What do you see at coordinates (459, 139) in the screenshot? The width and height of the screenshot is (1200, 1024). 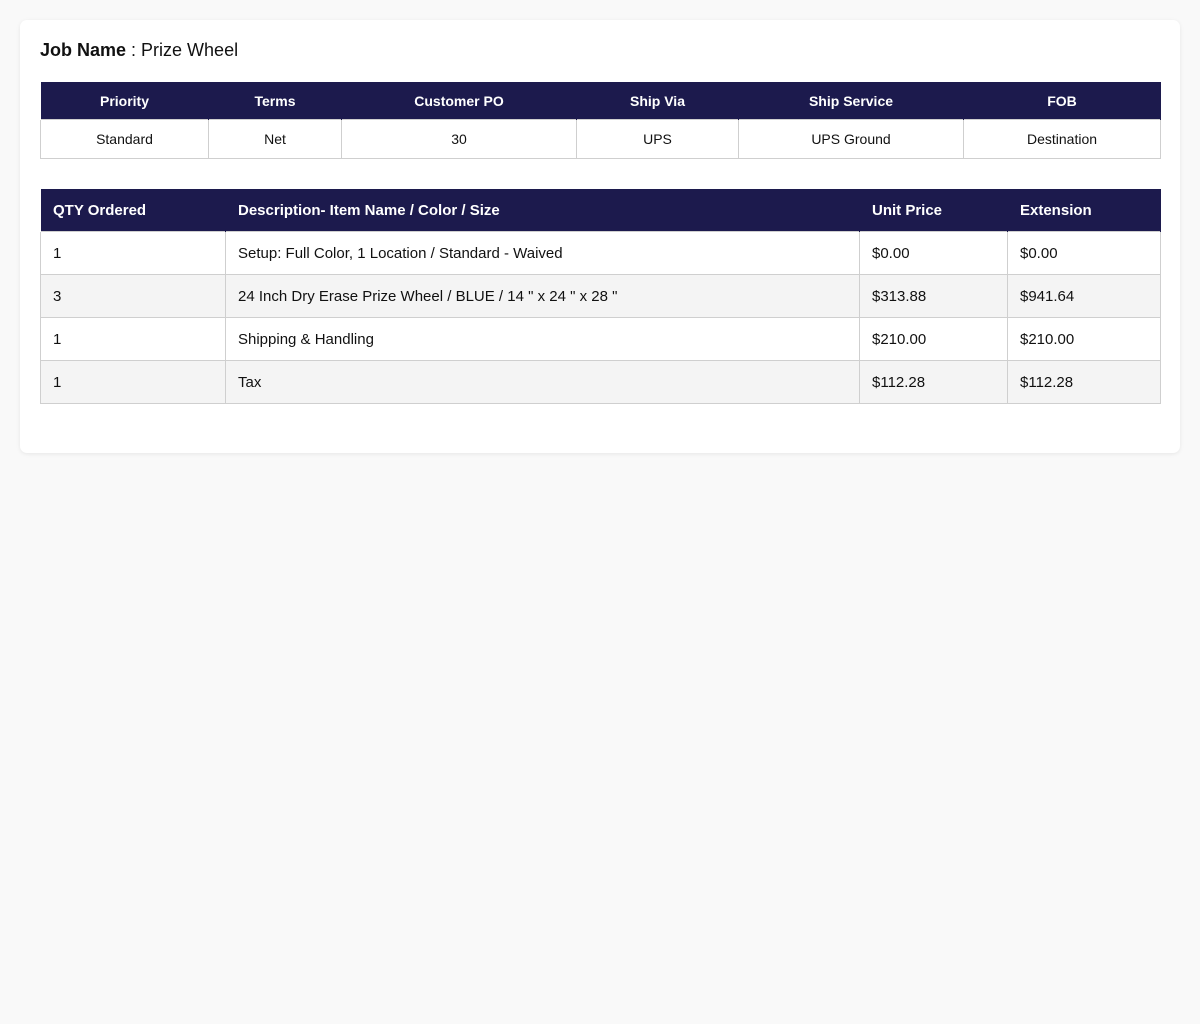 I see `meta-value-customer-po: 30` at bounding box center [459, 139].